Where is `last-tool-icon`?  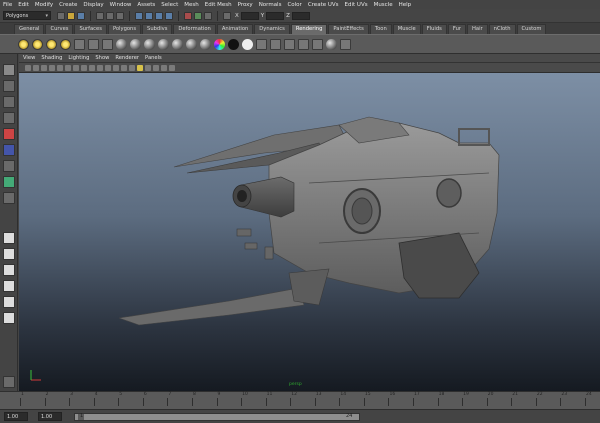 last-tool-icon is located at coordinates (9, 182).